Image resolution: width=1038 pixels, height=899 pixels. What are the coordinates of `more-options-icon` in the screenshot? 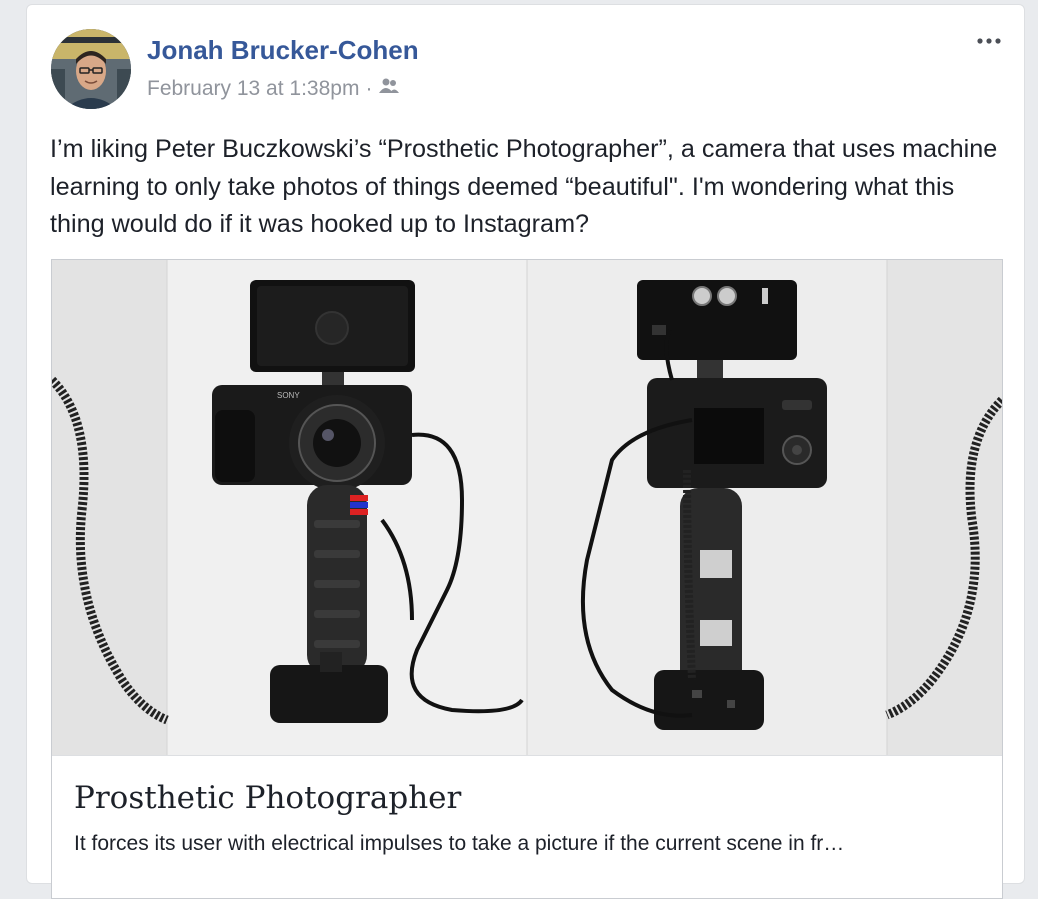 It's located at (989, 41).